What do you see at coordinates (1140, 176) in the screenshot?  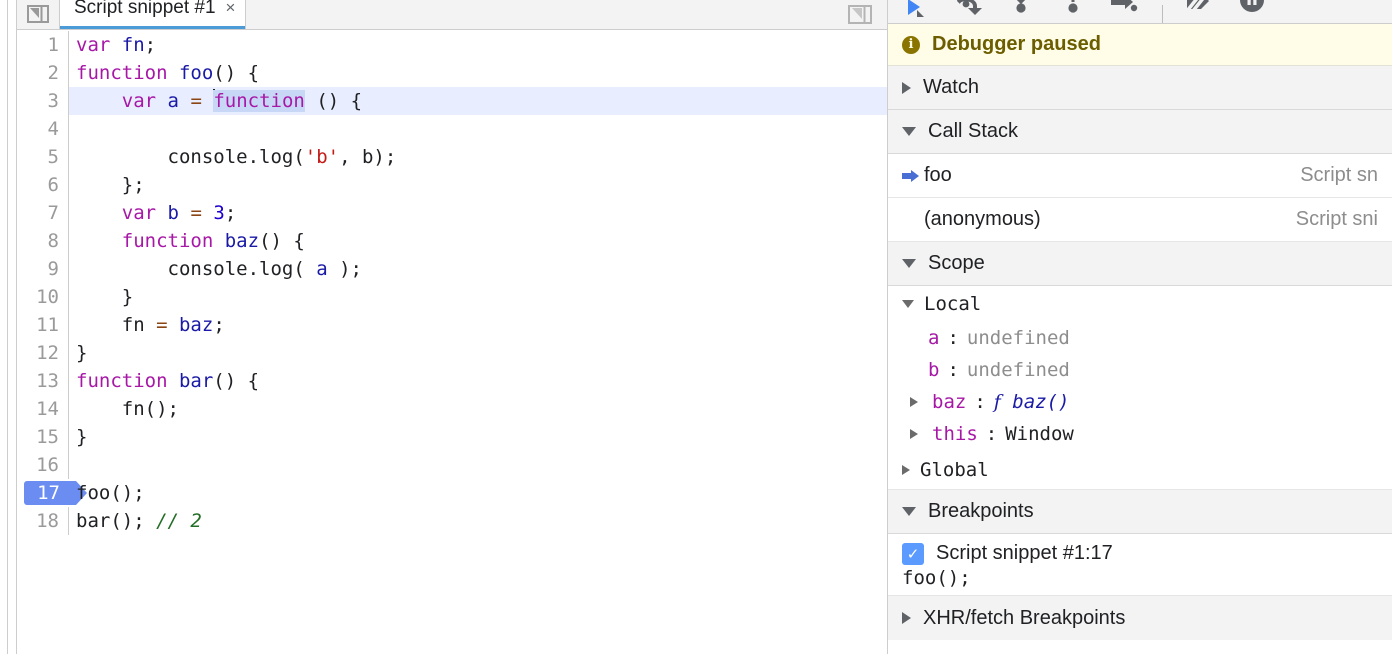 I see `call-stack-frame: foo Script sn` at bounding box center [1140, 176].